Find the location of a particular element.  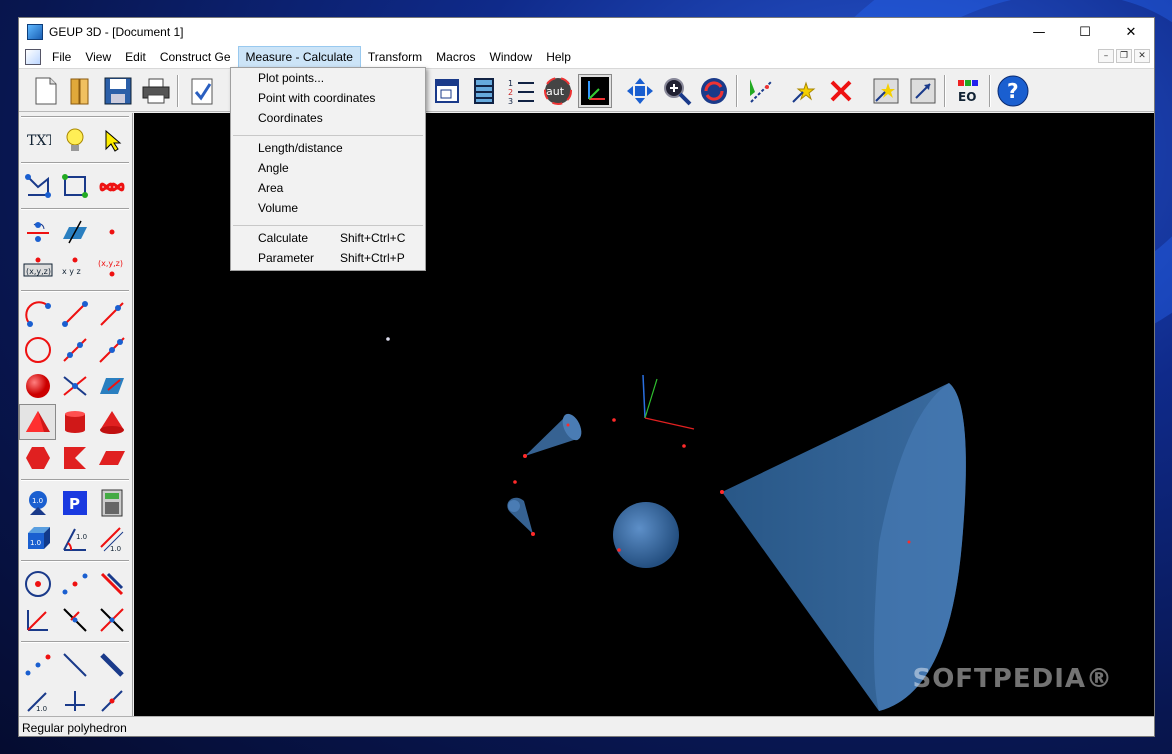

parallel-plane-icon is located at coordinates (111, 584).